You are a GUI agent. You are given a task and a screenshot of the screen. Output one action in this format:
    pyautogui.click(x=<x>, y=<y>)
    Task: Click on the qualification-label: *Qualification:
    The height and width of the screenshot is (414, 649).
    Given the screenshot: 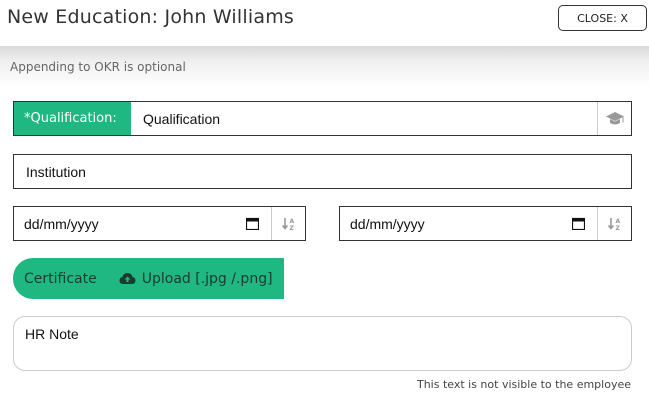 What is the action you would take?
    pyautogui.click(x=72, y=118)
    